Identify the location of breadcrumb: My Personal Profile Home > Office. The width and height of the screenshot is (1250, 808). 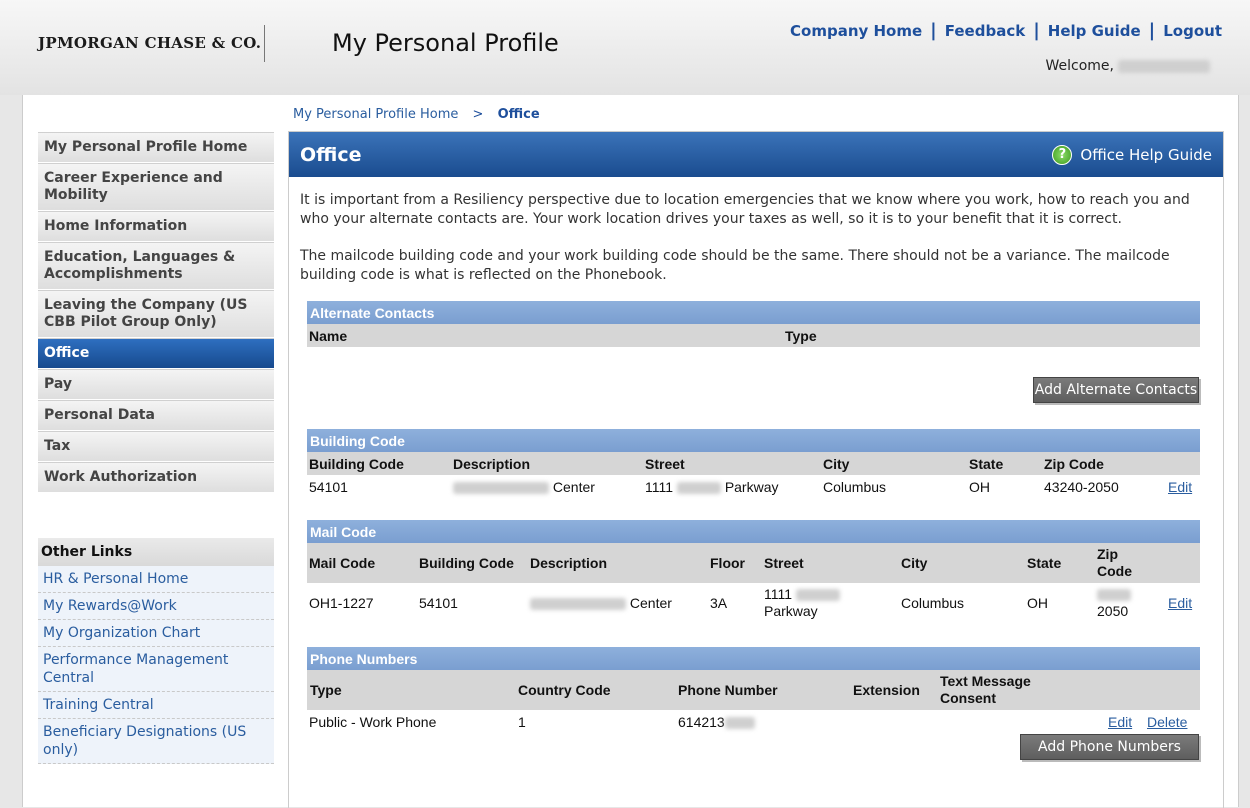
(416, 114).